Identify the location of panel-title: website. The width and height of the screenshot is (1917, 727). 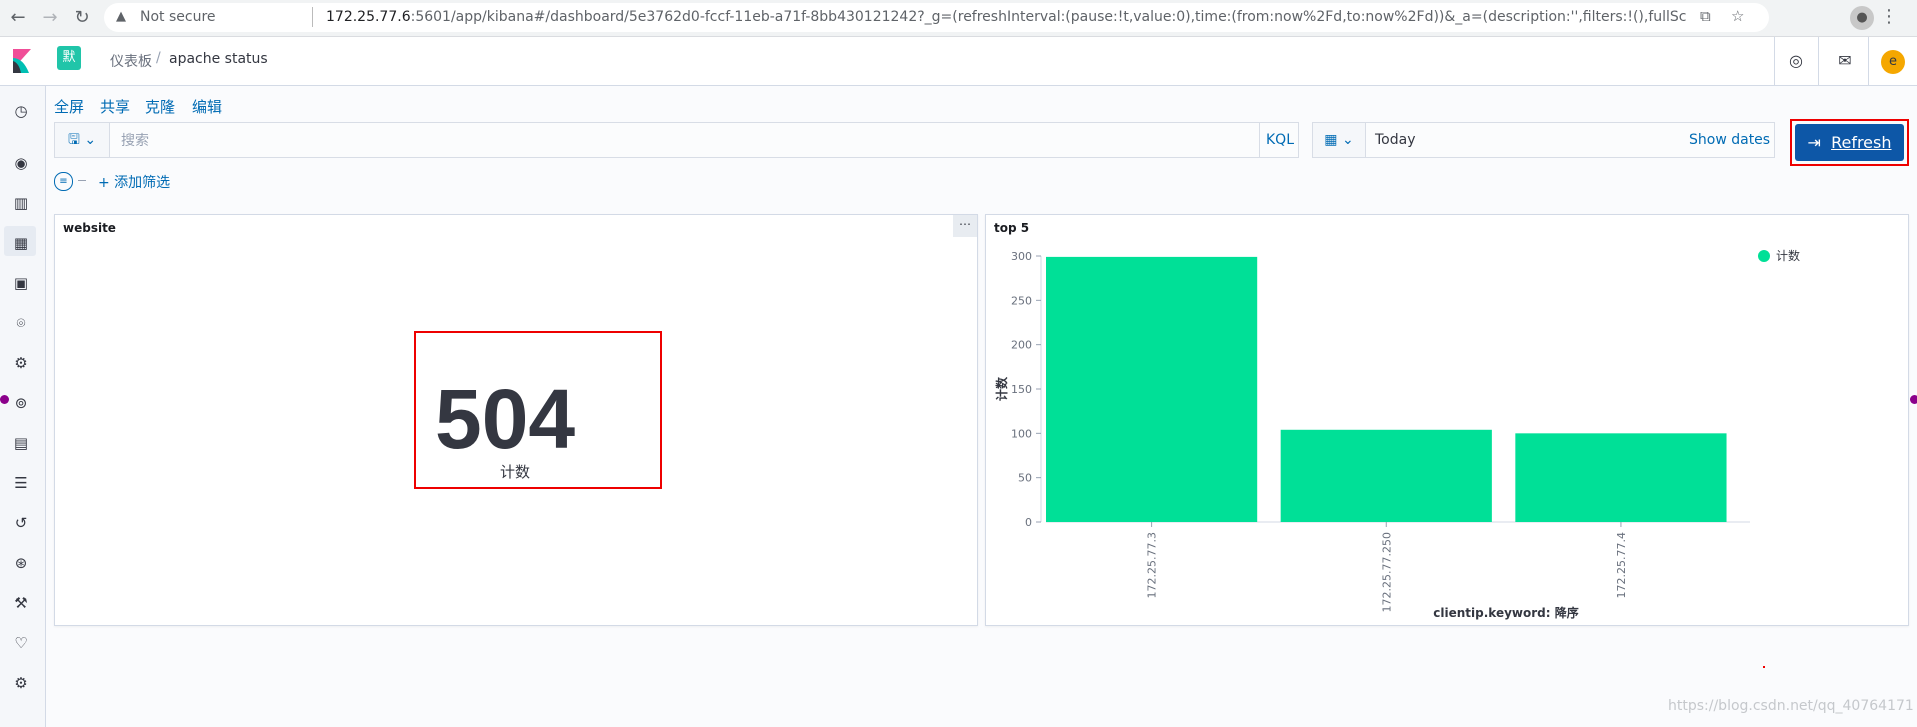
(89, 228).